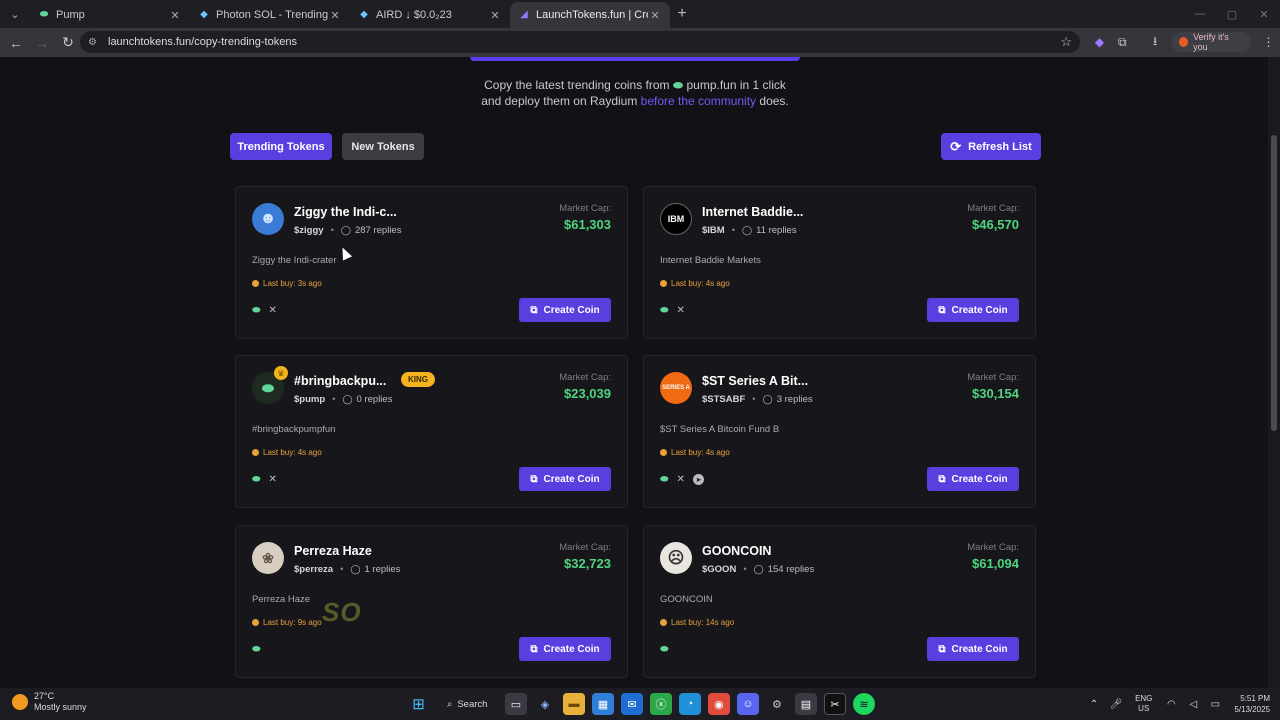  What do you see at coordinates (110, 15) in the screenshot?
I see `browser-tab-pump: ⬬ Pump ✕` at bounding box center [110, 15].